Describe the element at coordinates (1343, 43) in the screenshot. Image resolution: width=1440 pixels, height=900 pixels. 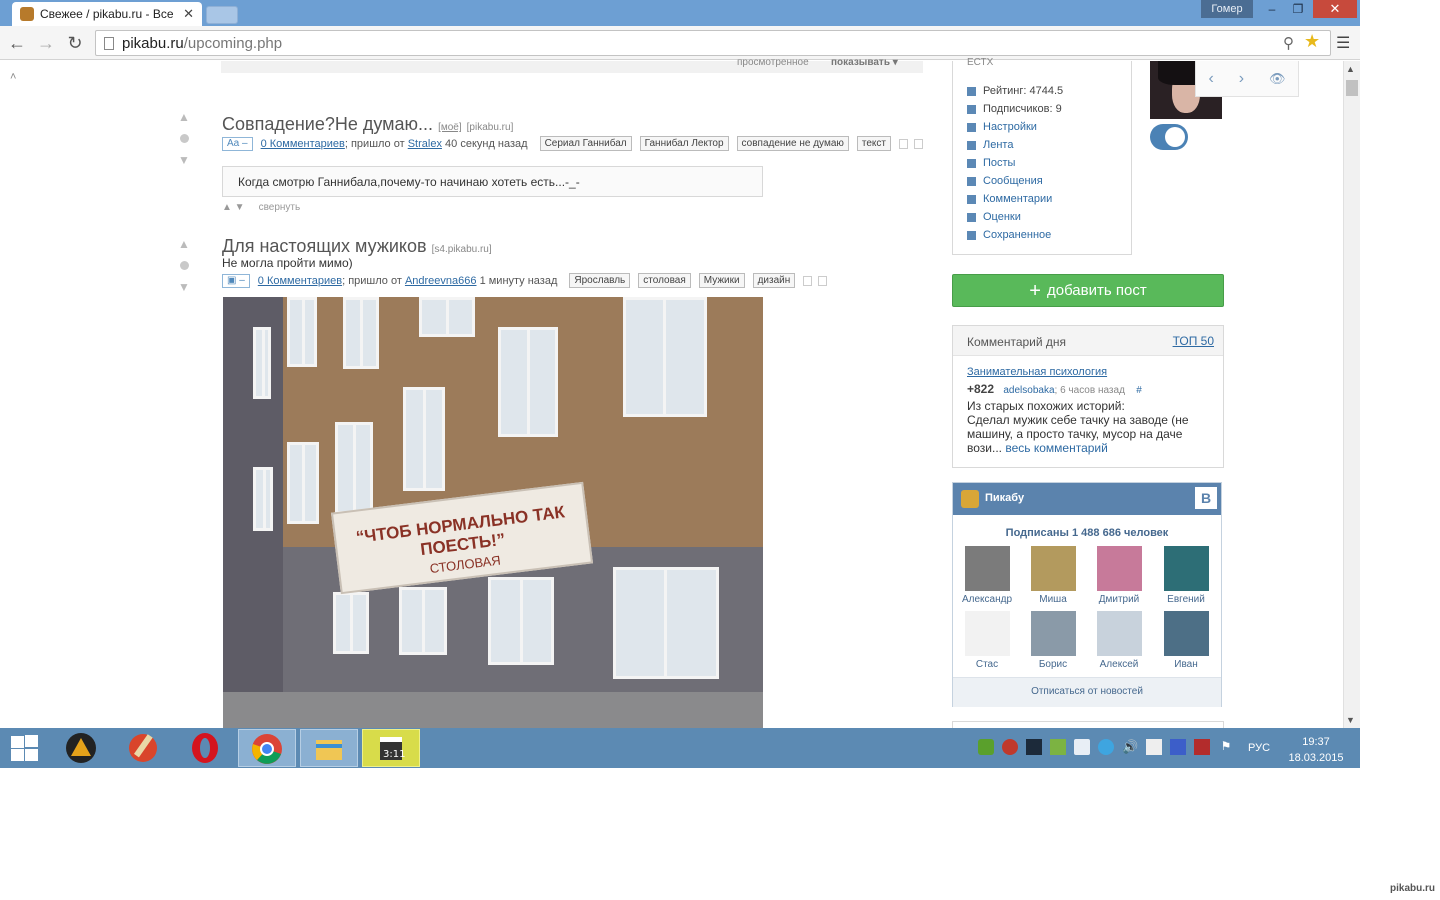
I see `browser-menu-icon: ☰` at that location.